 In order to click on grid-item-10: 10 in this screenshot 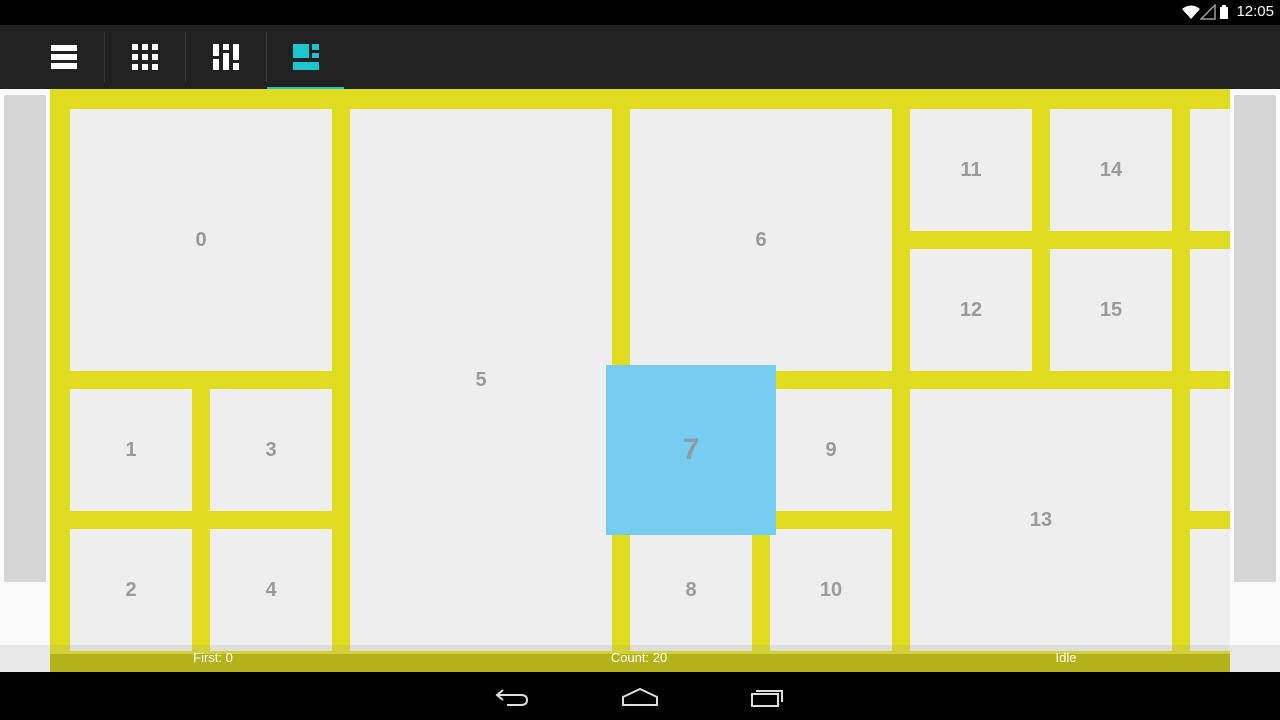, I will do `click(831, 590)`.